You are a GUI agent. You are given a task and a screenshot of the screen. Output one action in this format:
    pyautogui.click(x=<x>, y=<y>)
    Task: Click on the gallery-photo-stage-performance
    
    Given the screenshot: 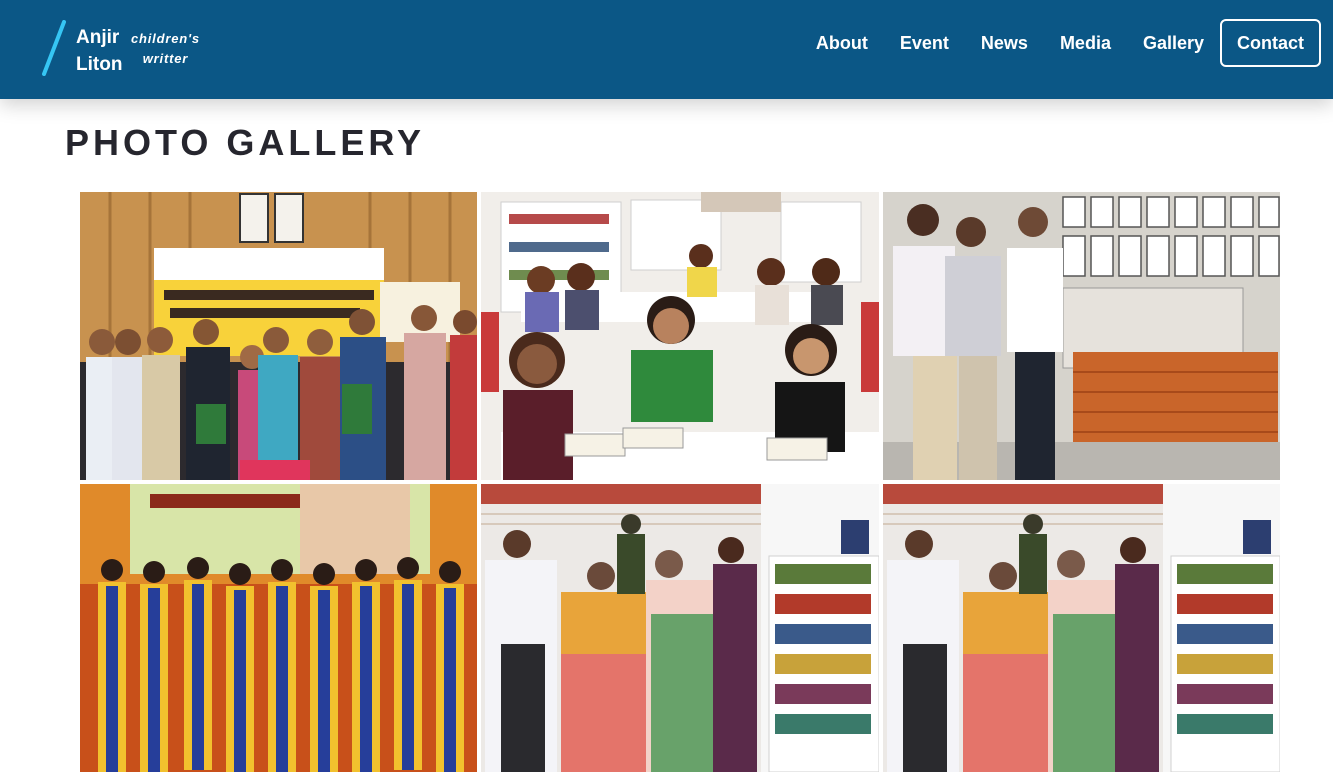 What is the action you would take?
    pyautogui.click(x=278, y=628)
    